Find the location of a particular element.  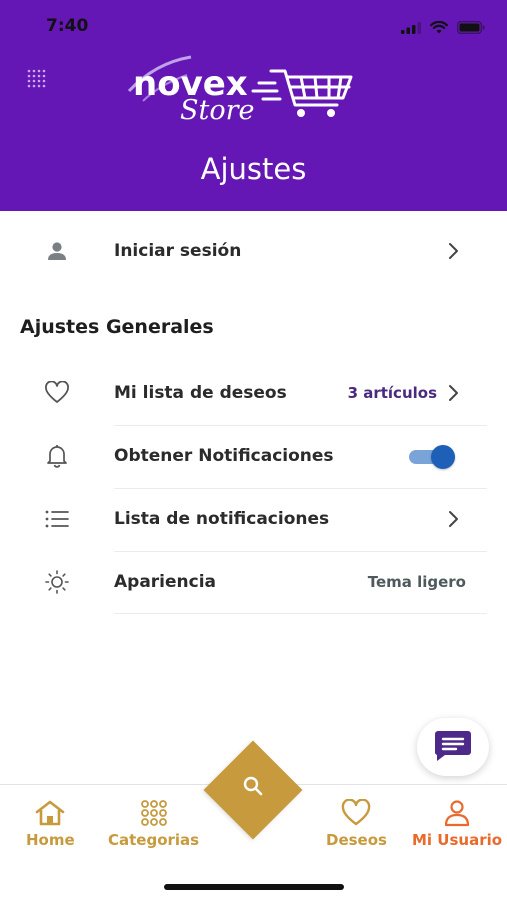

menu-grid-button is located at coordinates (37, 81).